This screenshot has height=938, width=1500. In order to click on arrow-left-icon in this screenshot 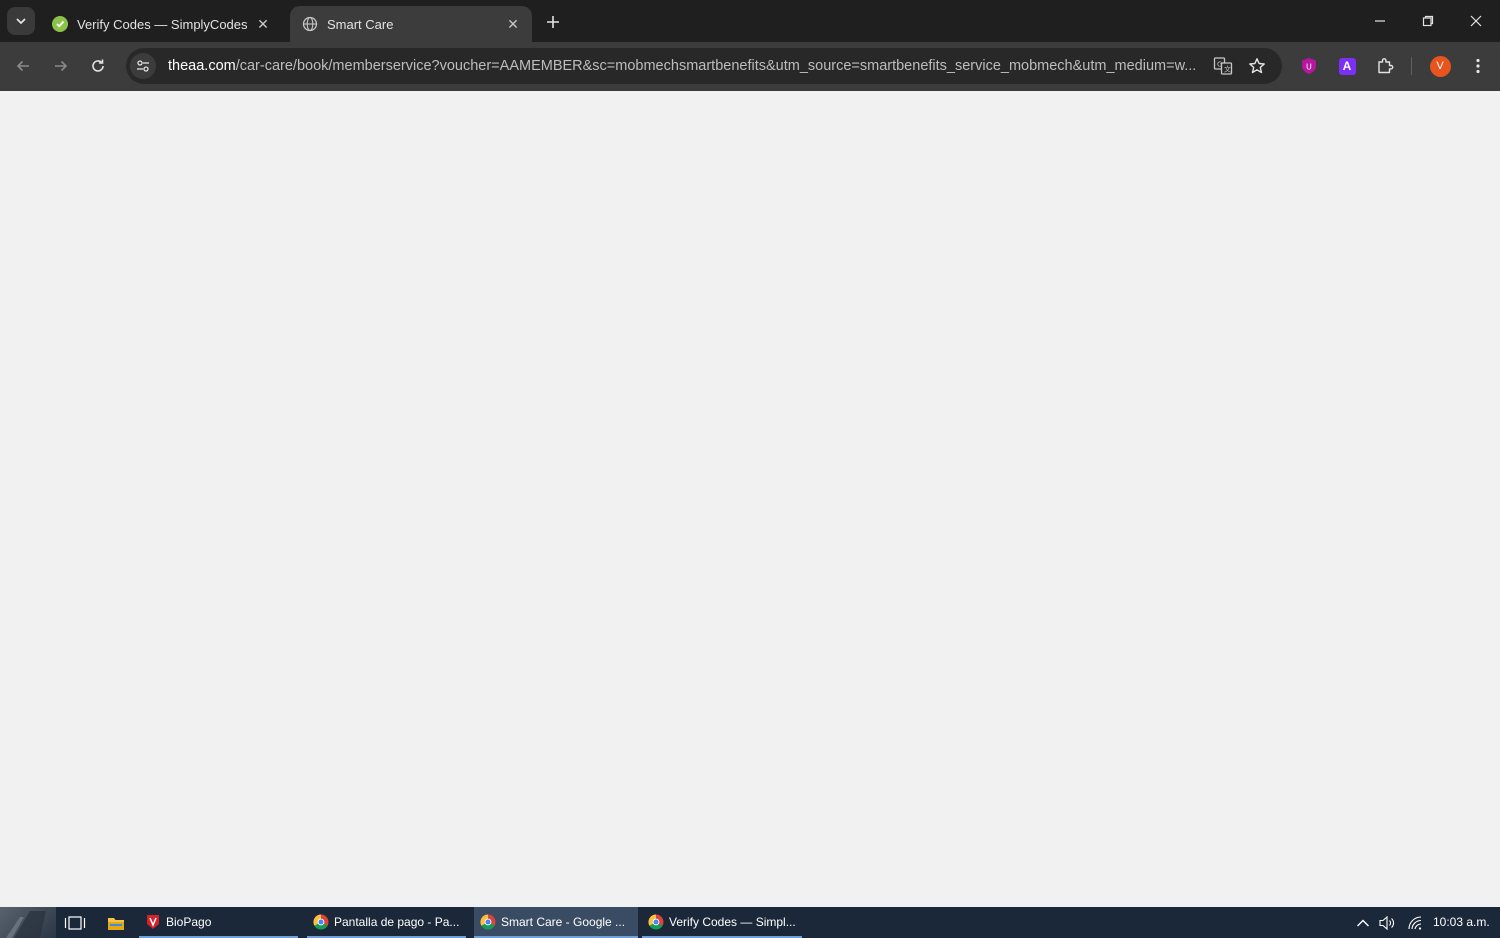, I will do `click(22, 66)`.